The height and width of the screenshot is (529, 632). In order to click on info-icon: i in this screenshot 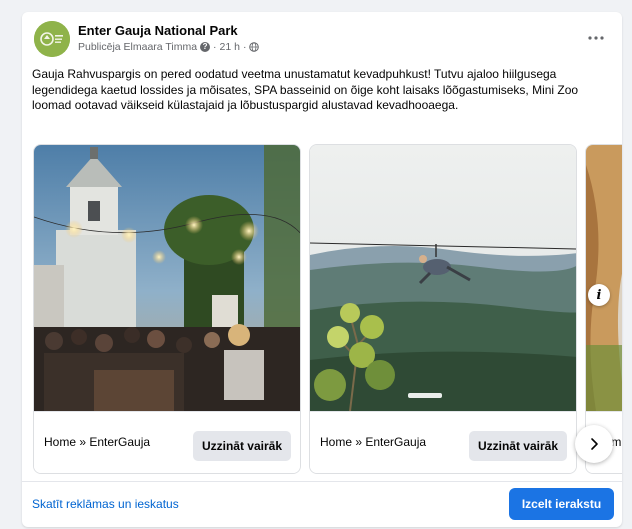, I will do `click(599, 295)`.